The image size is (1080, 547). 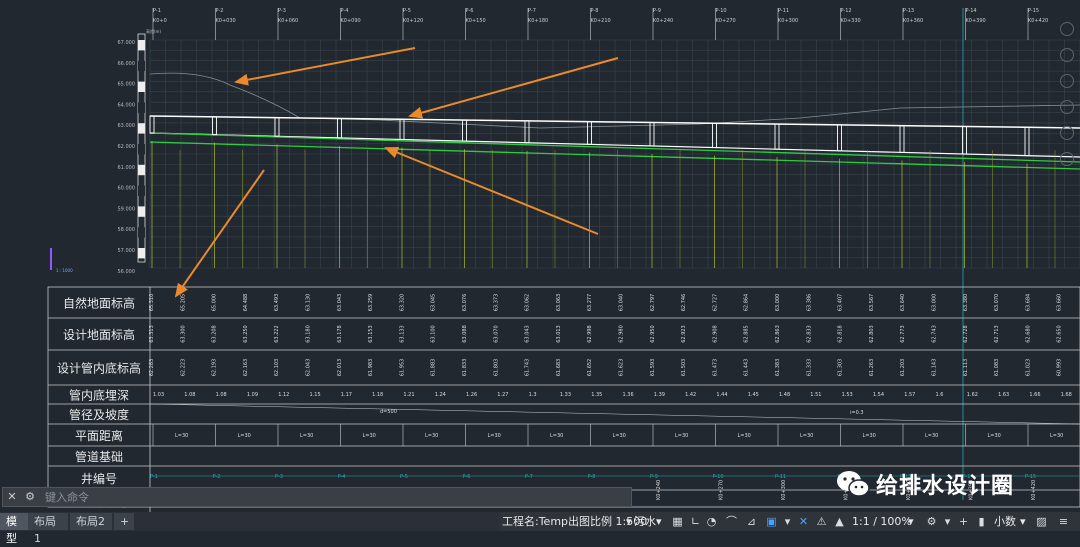 What do you see at coordinates (882, 521) in the screenshot?
I see `zoom-scale: 1:1 / 100%` at bounding box center [882, 521].